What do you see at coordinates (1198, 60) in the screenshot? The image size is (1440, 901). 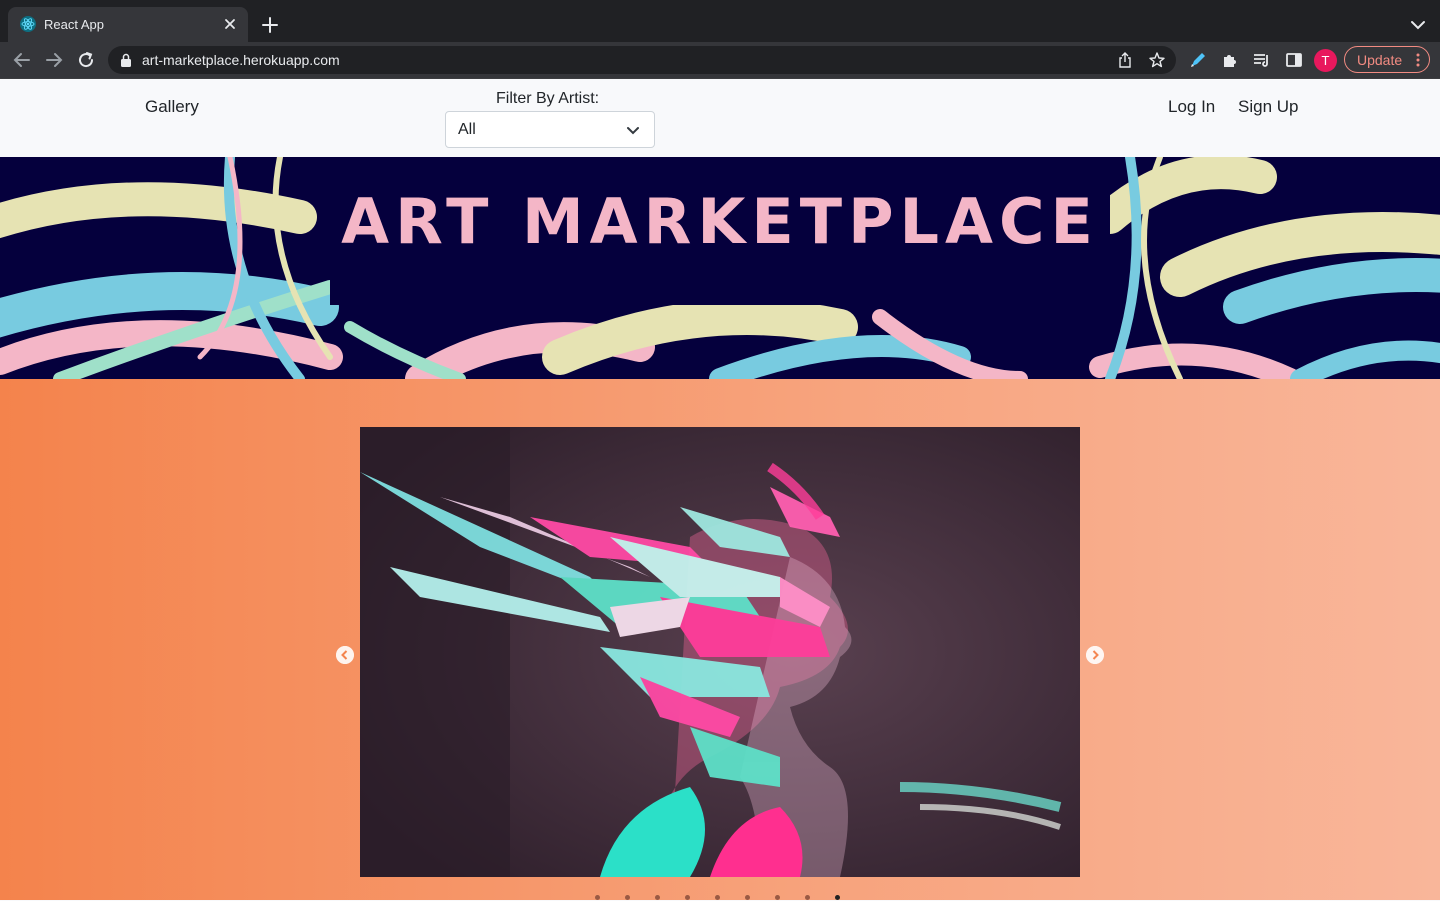 I see `highlighter-extension-icon` at bounding box center [1198, 60].